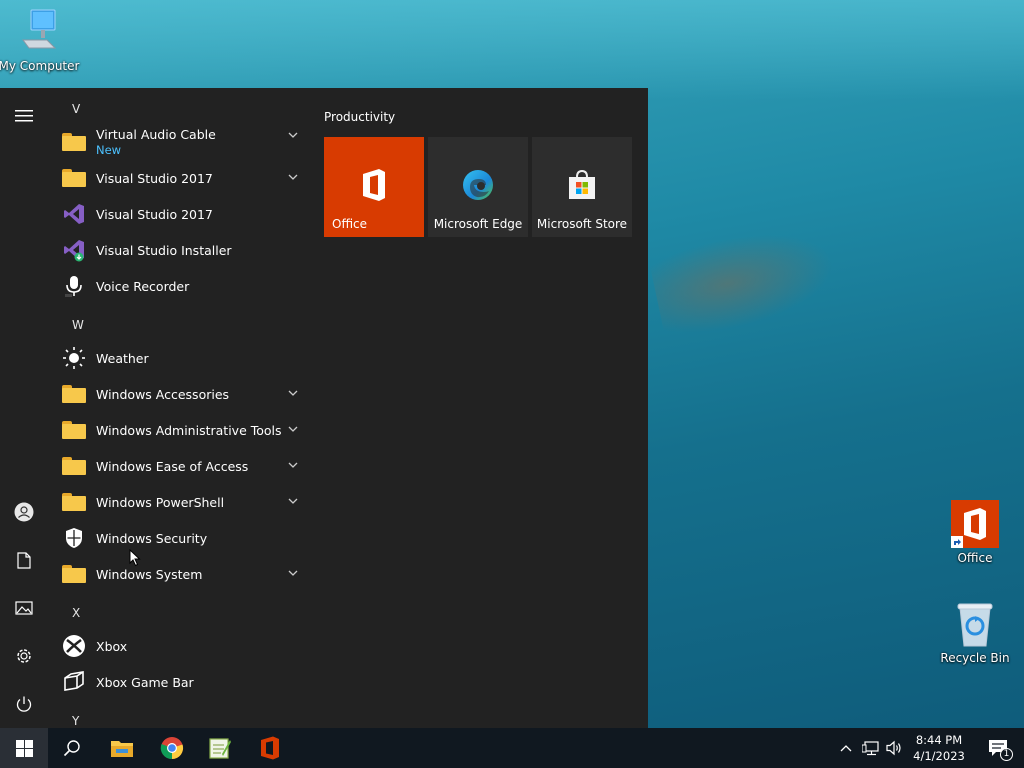 This screenshot has width=1024, height=768. I want to click on recycle-bin-icon, so click(975, 625).